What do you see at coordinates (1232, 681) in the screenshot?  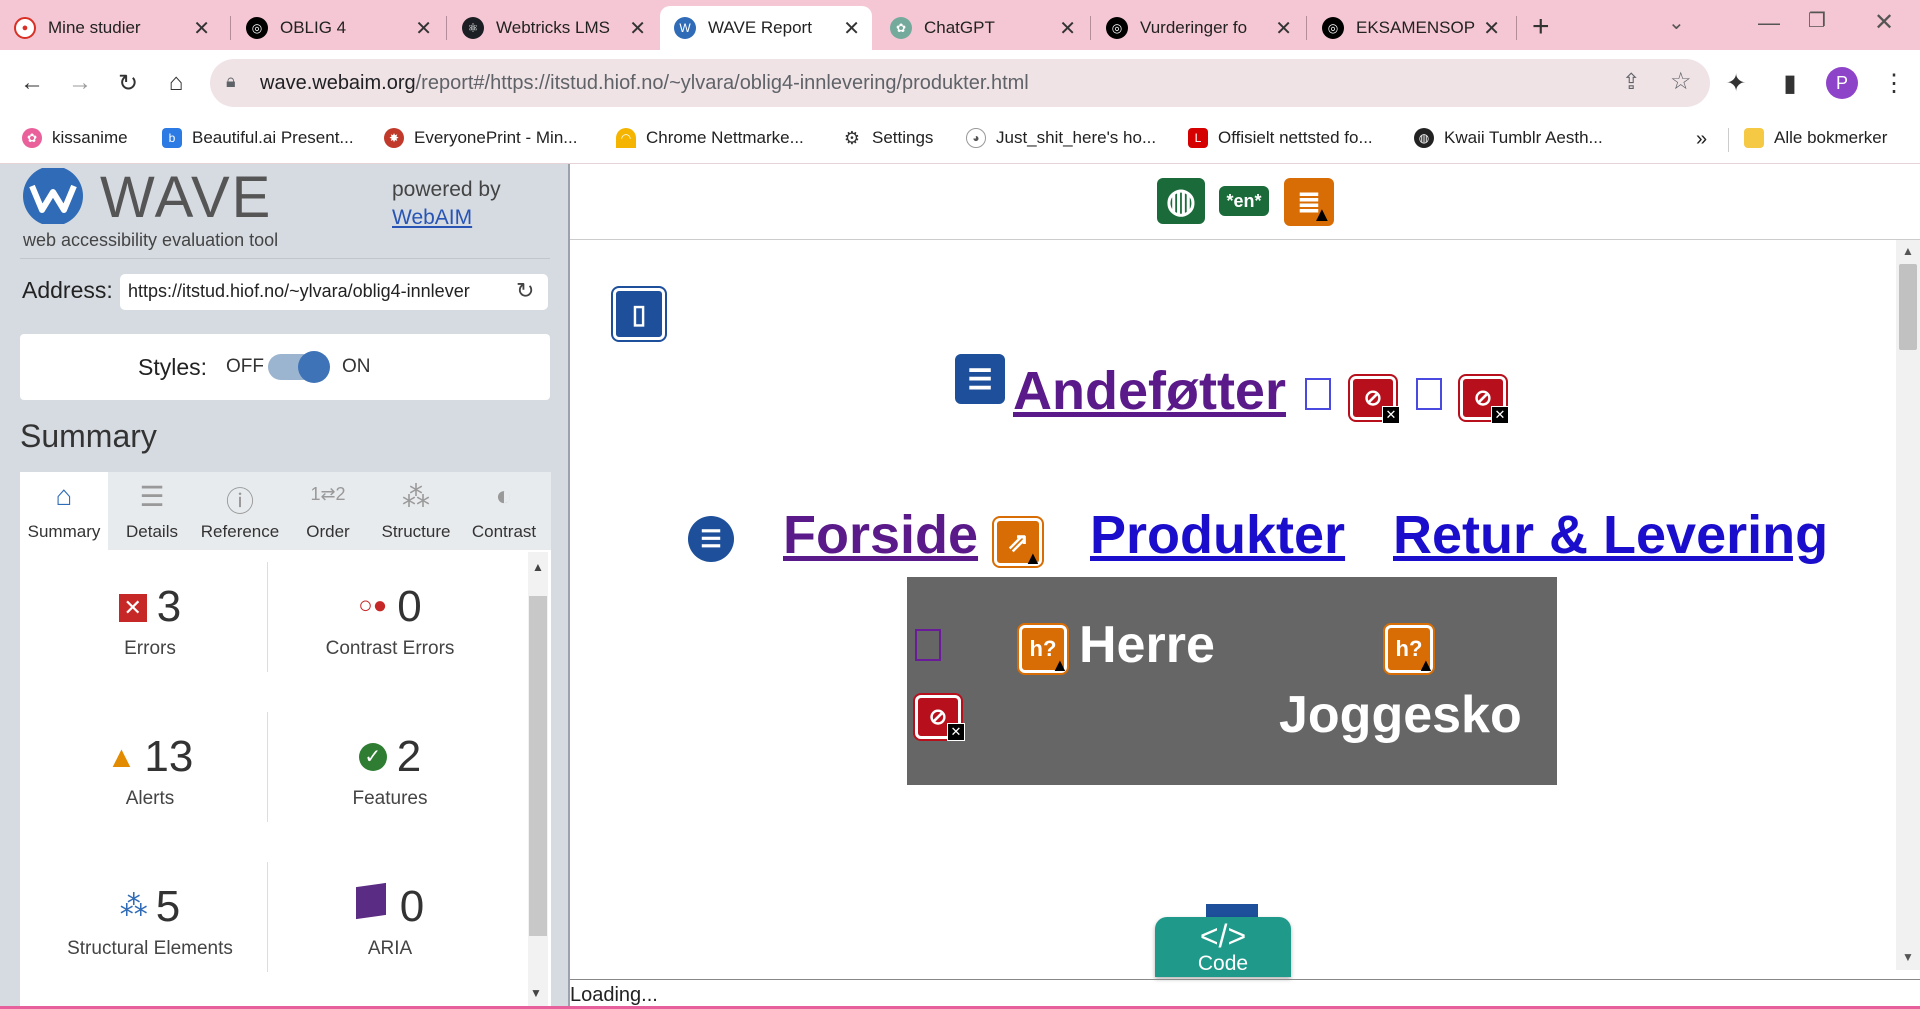 I see `product-card: h? ▲ Herre h? ▲ ⊘ ✕ Joggesko` at bounding box center [1232, 681].